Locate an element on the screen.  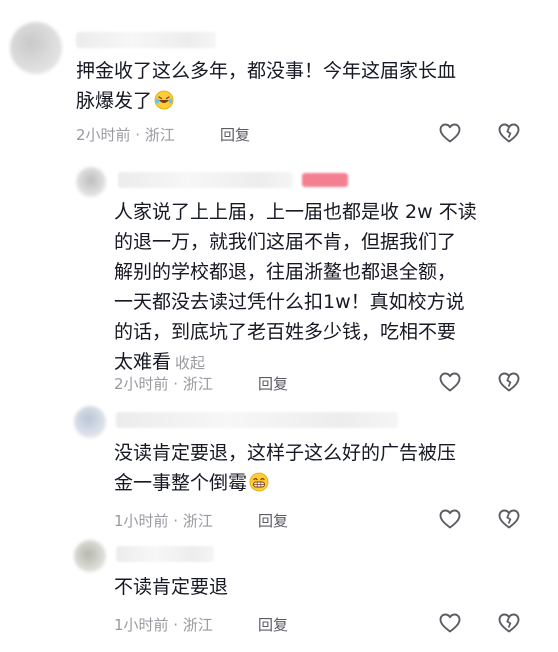
comment-line: 没读肯定要退，这样子这么好的广告被压 is located at coordinates (285, 453).